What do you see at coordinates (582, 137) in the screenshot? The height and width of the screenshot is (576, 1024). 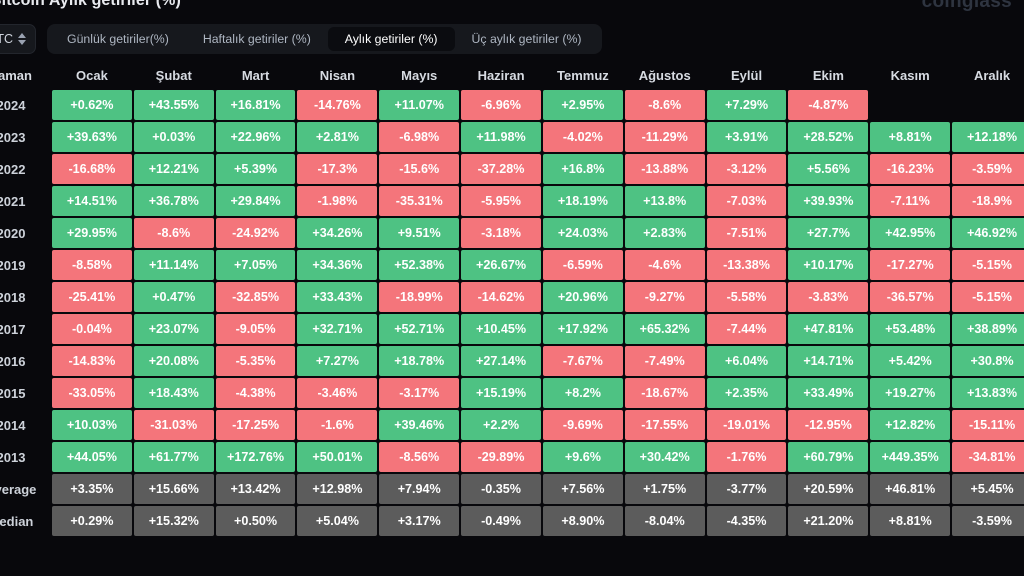 I see `return-cell: -4.02%` at bounding box center [582, 137].